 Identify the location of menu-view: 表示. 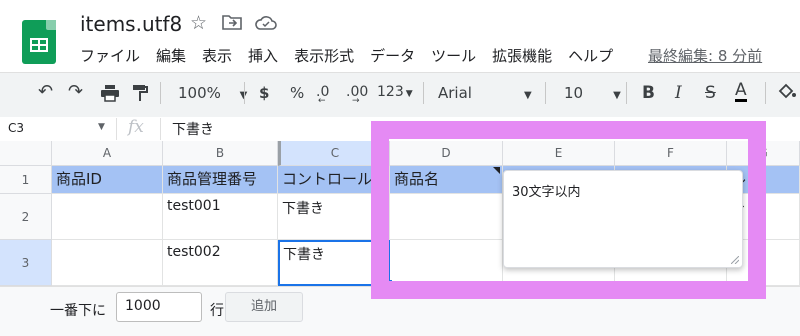
(217, 55).